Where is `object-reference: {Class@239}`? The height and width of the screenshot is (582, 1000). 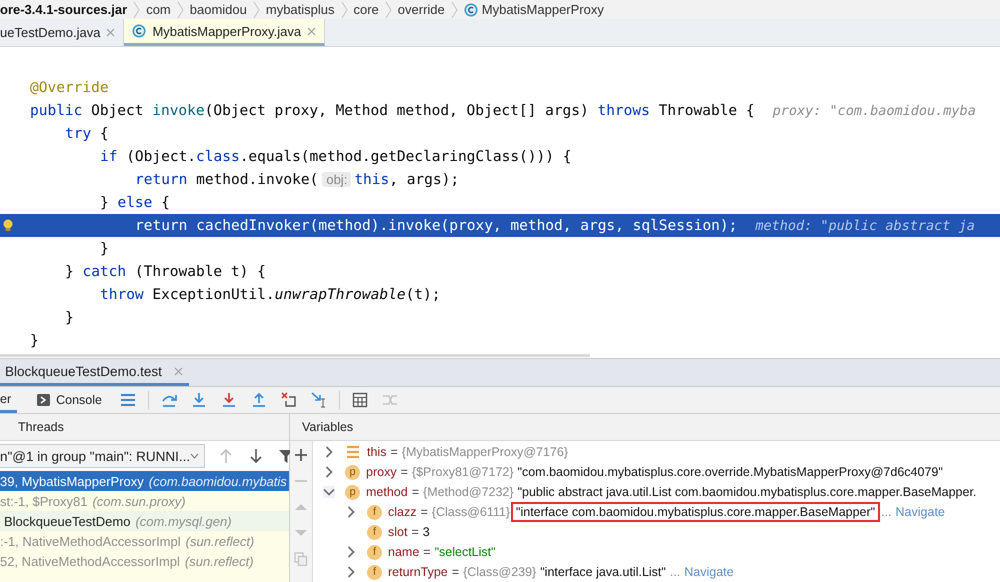
object-reference: {Class@239} is located at coordinates (499, 572).